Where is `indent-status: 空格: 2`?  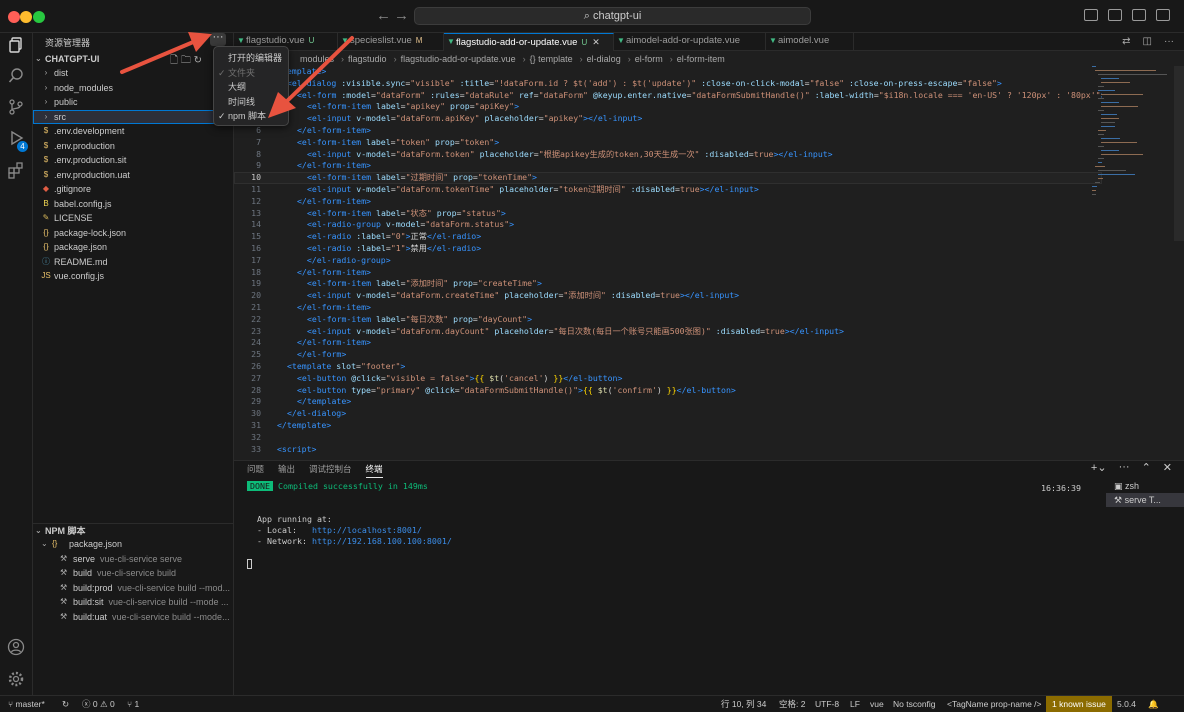 indent-status: 空格: 2 is located at coordinates (792, 704).